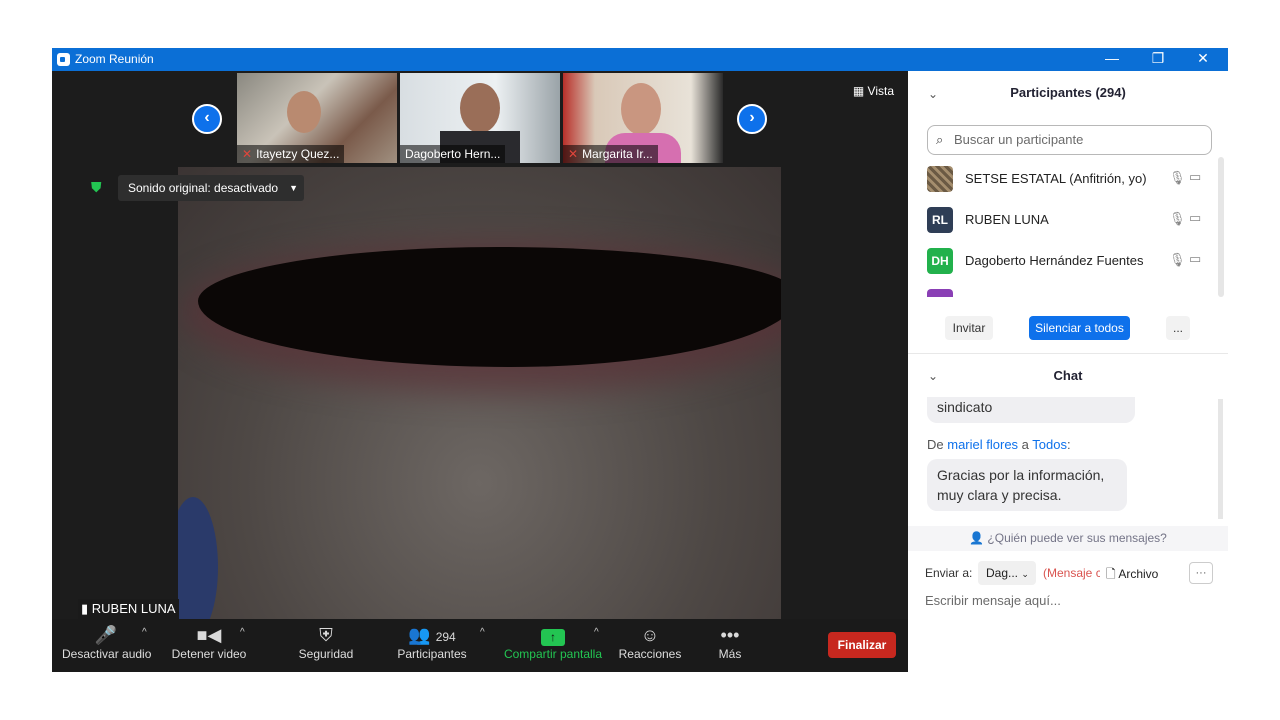  Describe the element at coordinates (596, 632) in the screenshot. I see `share-options-caret: ^` at that location.